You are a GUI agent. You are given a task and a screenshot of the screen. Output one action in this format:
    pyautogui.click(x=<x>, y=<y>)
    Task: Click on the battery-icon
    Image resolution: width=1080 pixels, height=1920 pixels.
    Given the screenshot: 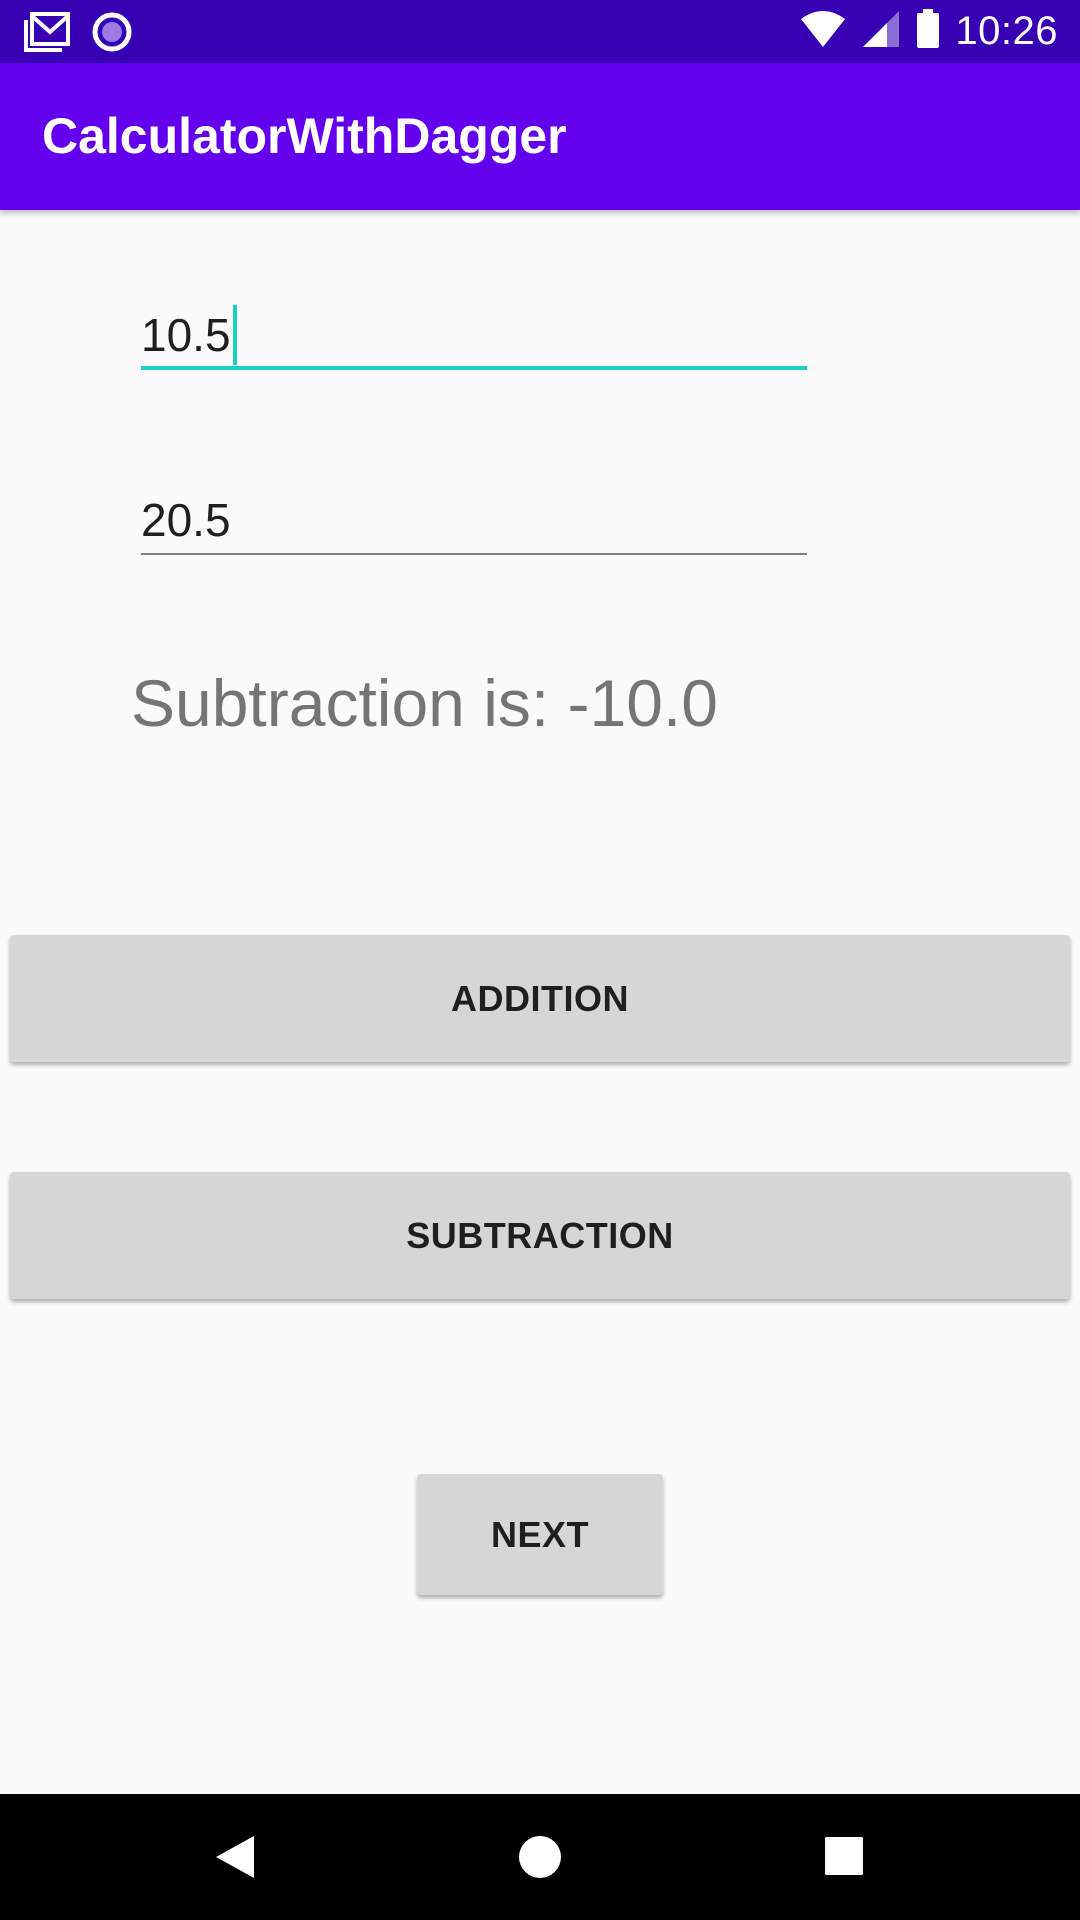 What is the action you would take?
    pyautogui.click(x=928, y=31)
    